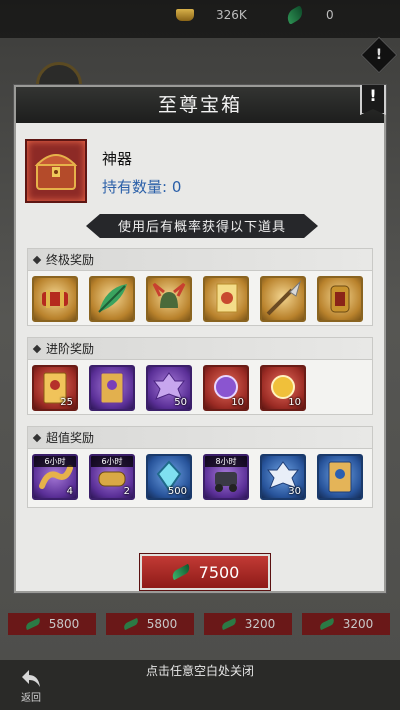 The image size is (400, 710). I want to click on price-value: 7500, so click(219, 572).